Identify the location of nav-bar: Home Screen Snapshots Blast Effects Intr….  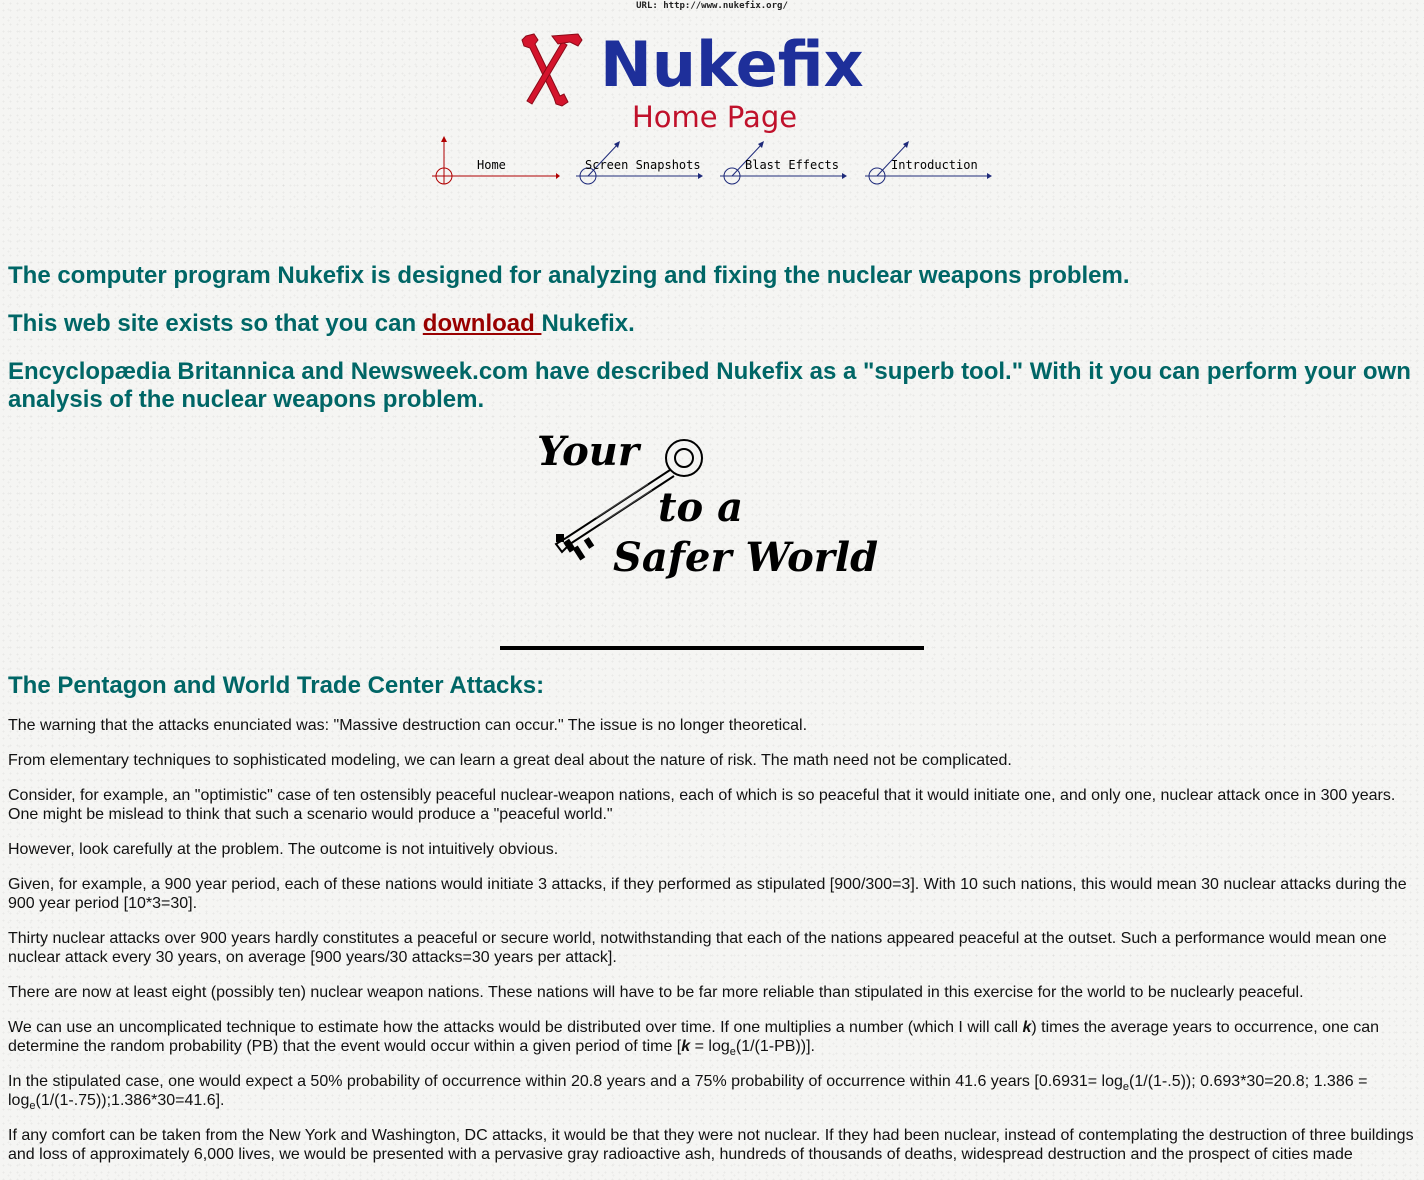
(712, 162).